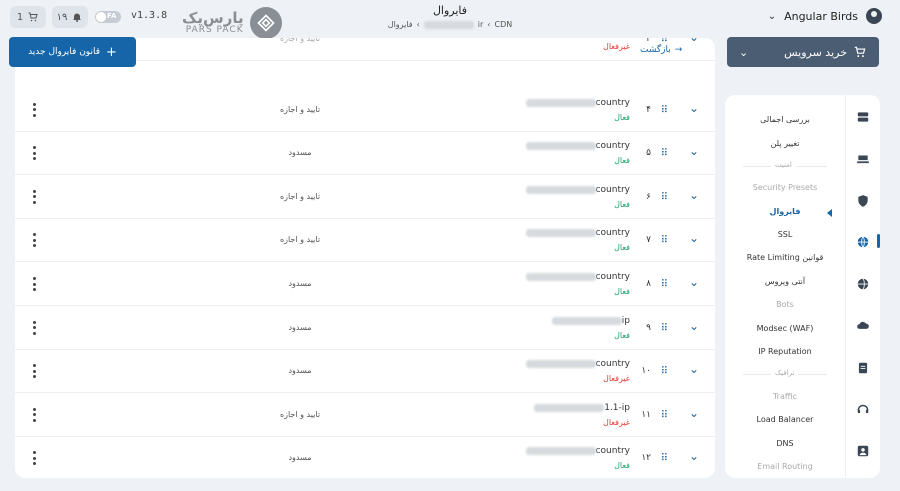 This screenshot has width=900, height=491. Describe the element at coordinates (785, 419) in the screenshot. I see `menu-item-load-balancer: Load Balancer` at that location.